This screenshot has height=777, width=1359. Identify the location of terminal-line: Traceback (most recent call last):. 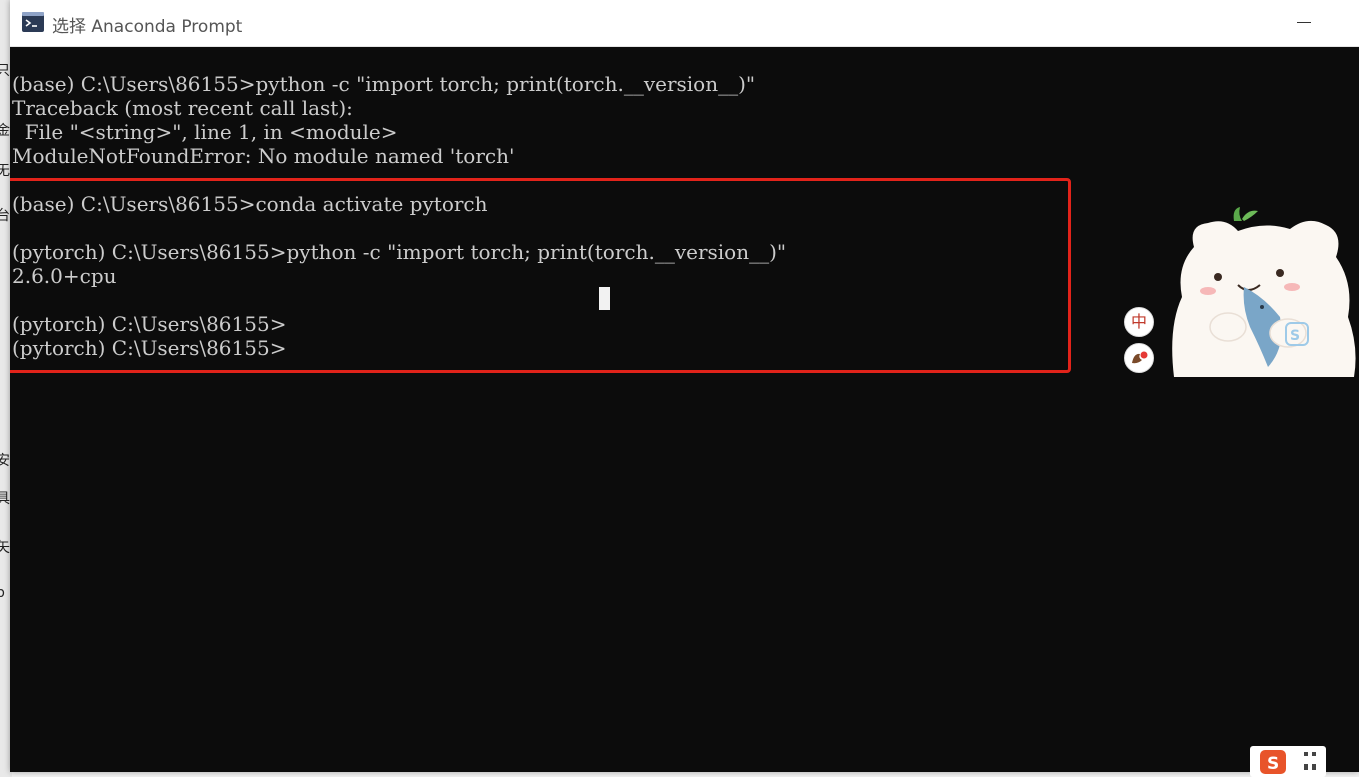
(182, 108).